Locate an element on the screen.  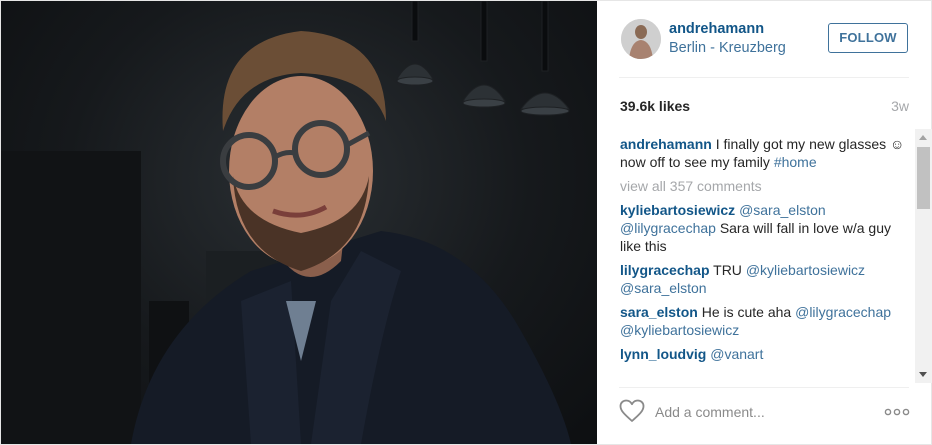
list-item: lynn_loudvig @vanart is located at coordinates (763, 354).